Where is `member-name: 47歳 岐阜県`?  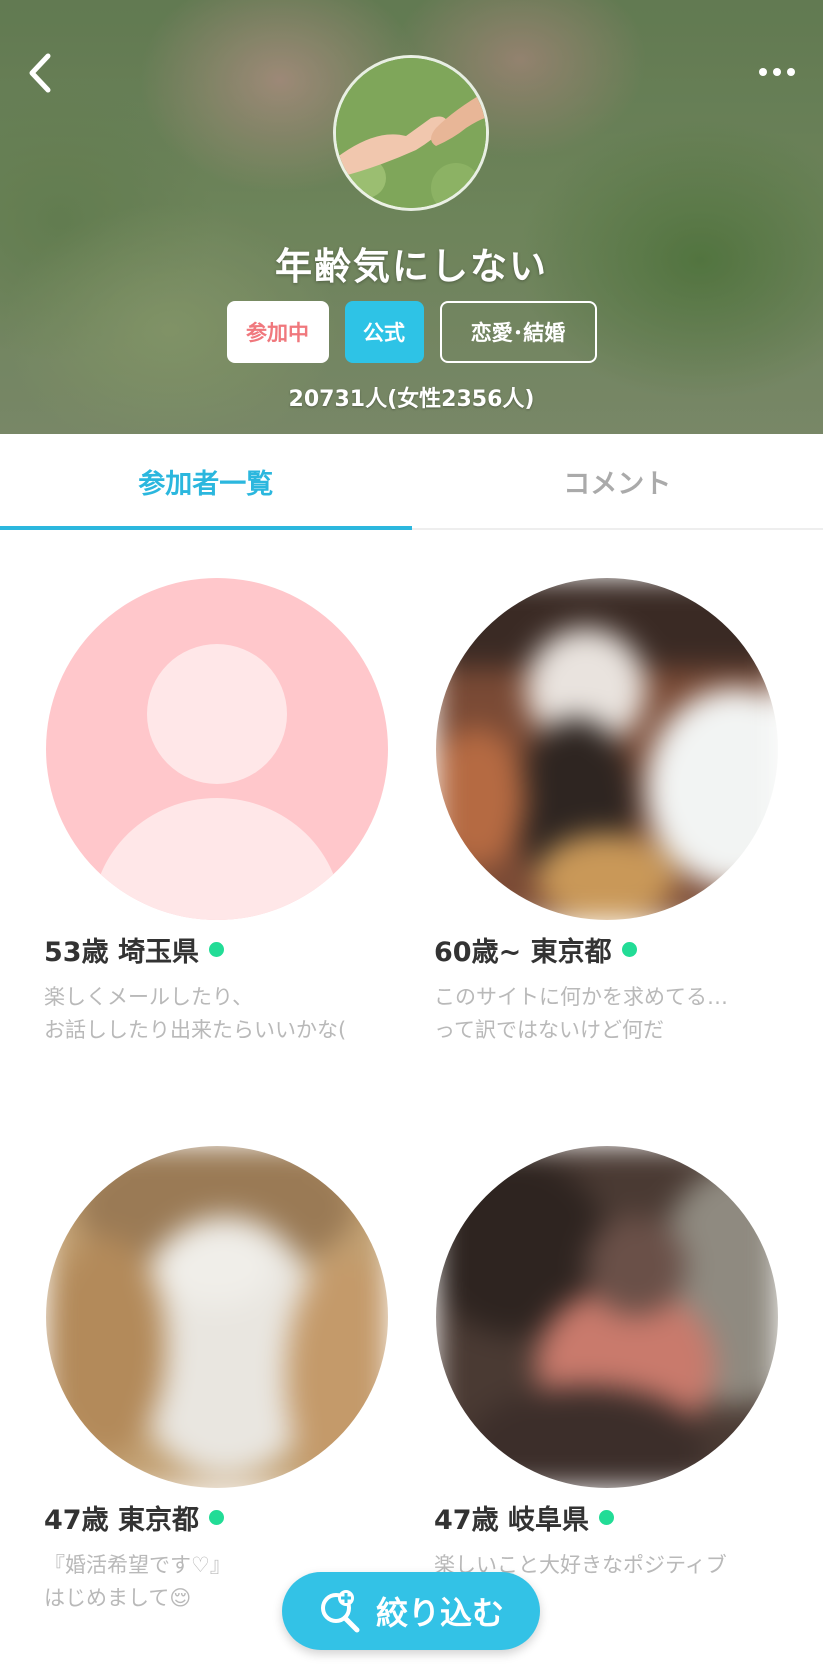 member-name: 47歳 岐阜県 is located at coordinates (609, 1517).